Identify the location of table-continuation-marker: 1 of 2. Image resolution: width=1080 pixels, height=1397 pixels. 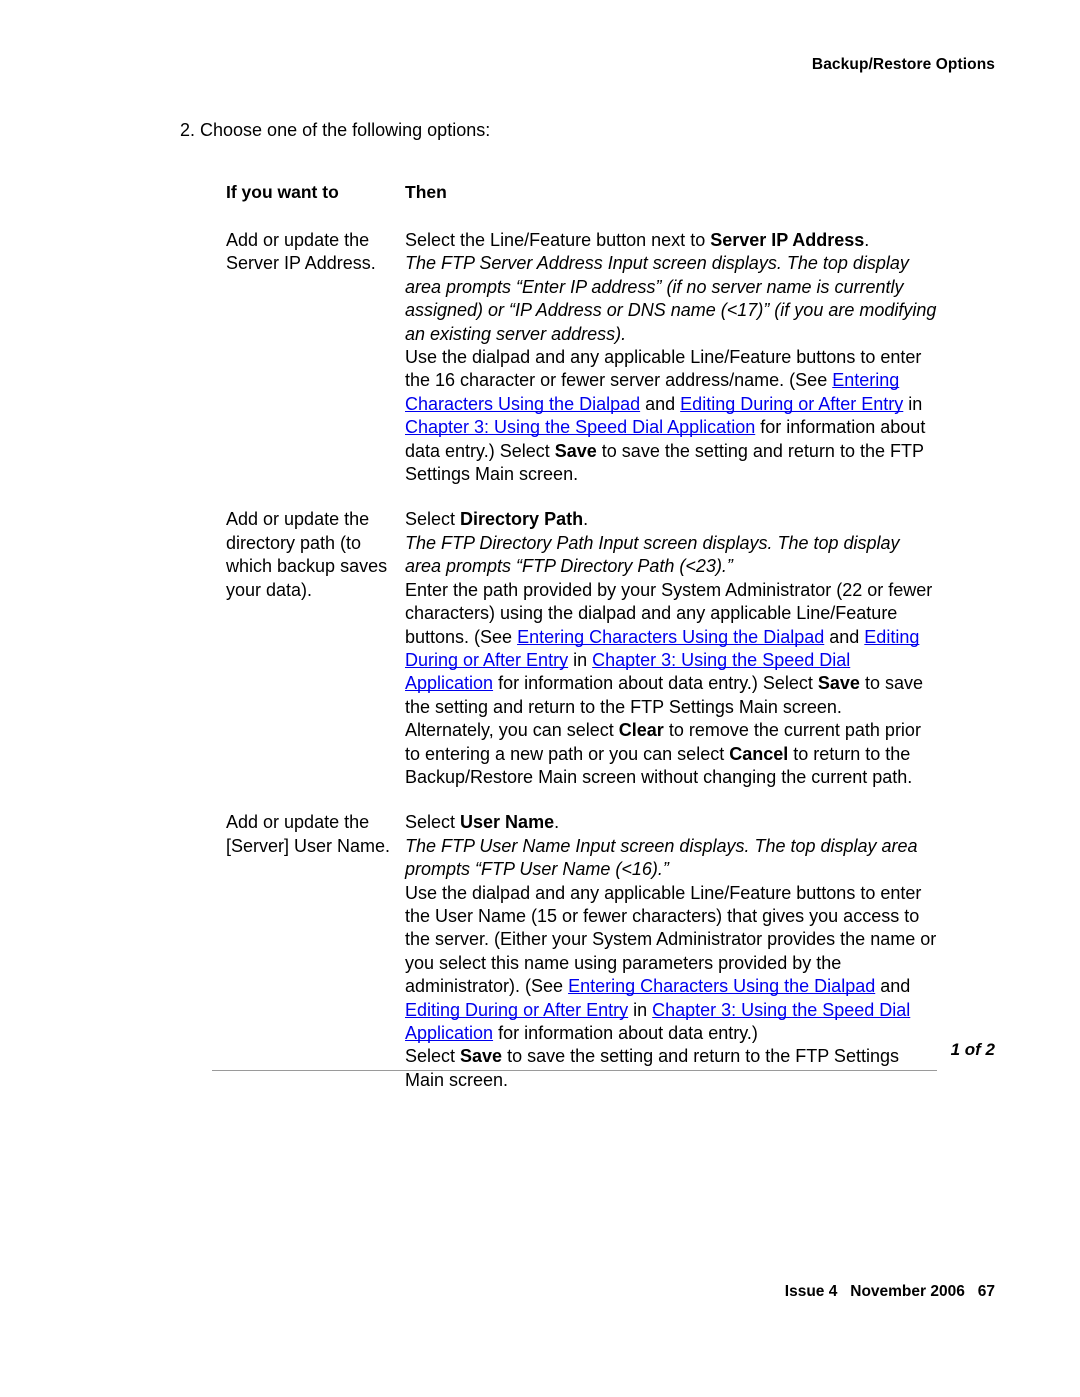
(972, 1049).